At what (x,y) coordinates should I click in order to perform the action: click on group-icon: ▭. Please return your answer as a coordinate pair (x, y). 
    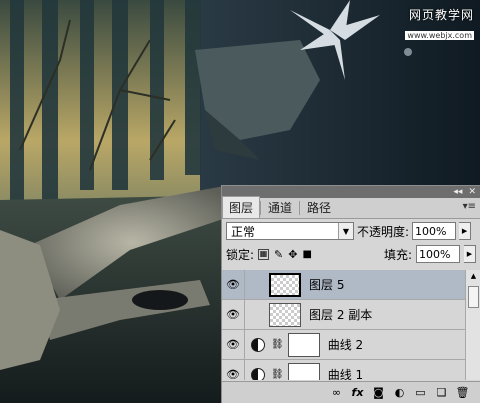
    Looking at the image, I should click on (420, 392).